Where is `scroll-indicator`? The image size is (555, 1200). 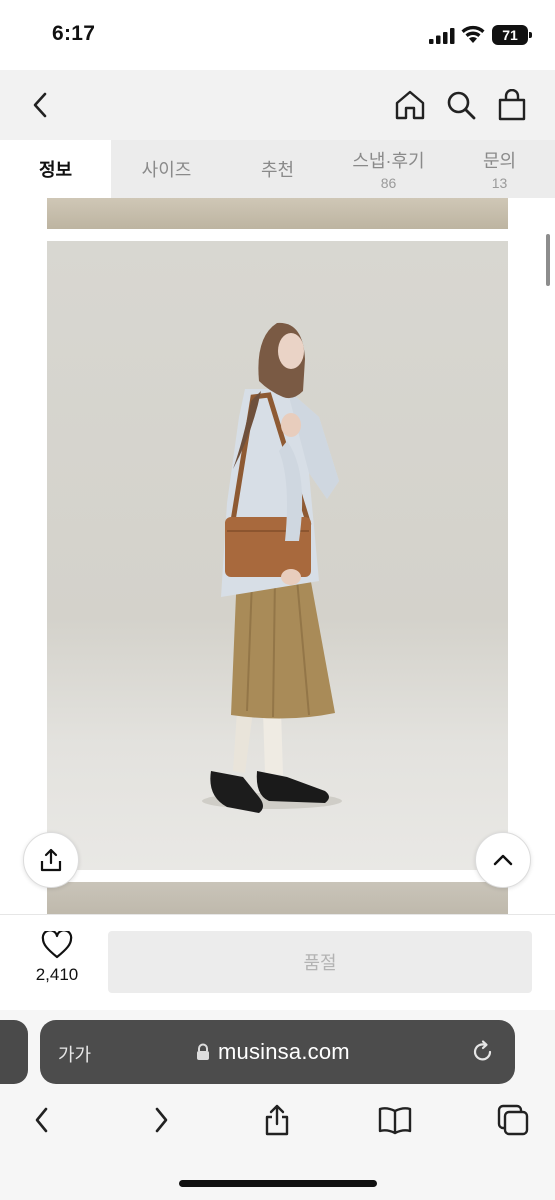
scroll-indicator is located at coordinates (548, 260).